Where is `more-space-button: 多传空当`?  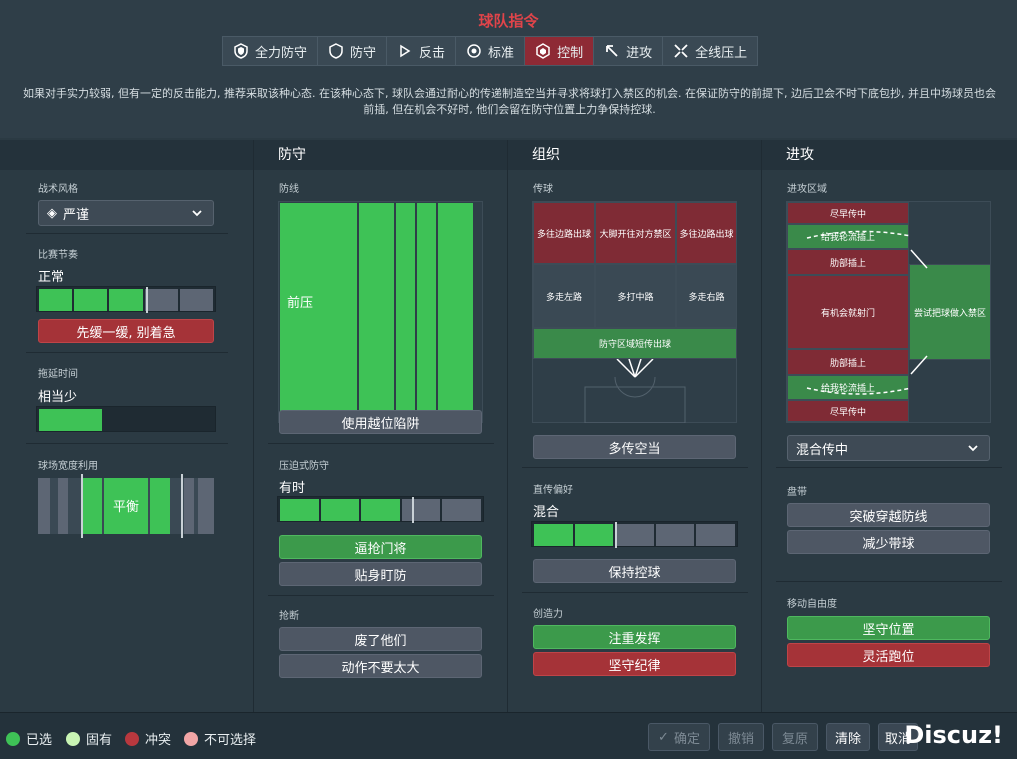
more-space-button: 多传空当 is located at coordinates (634, 447).